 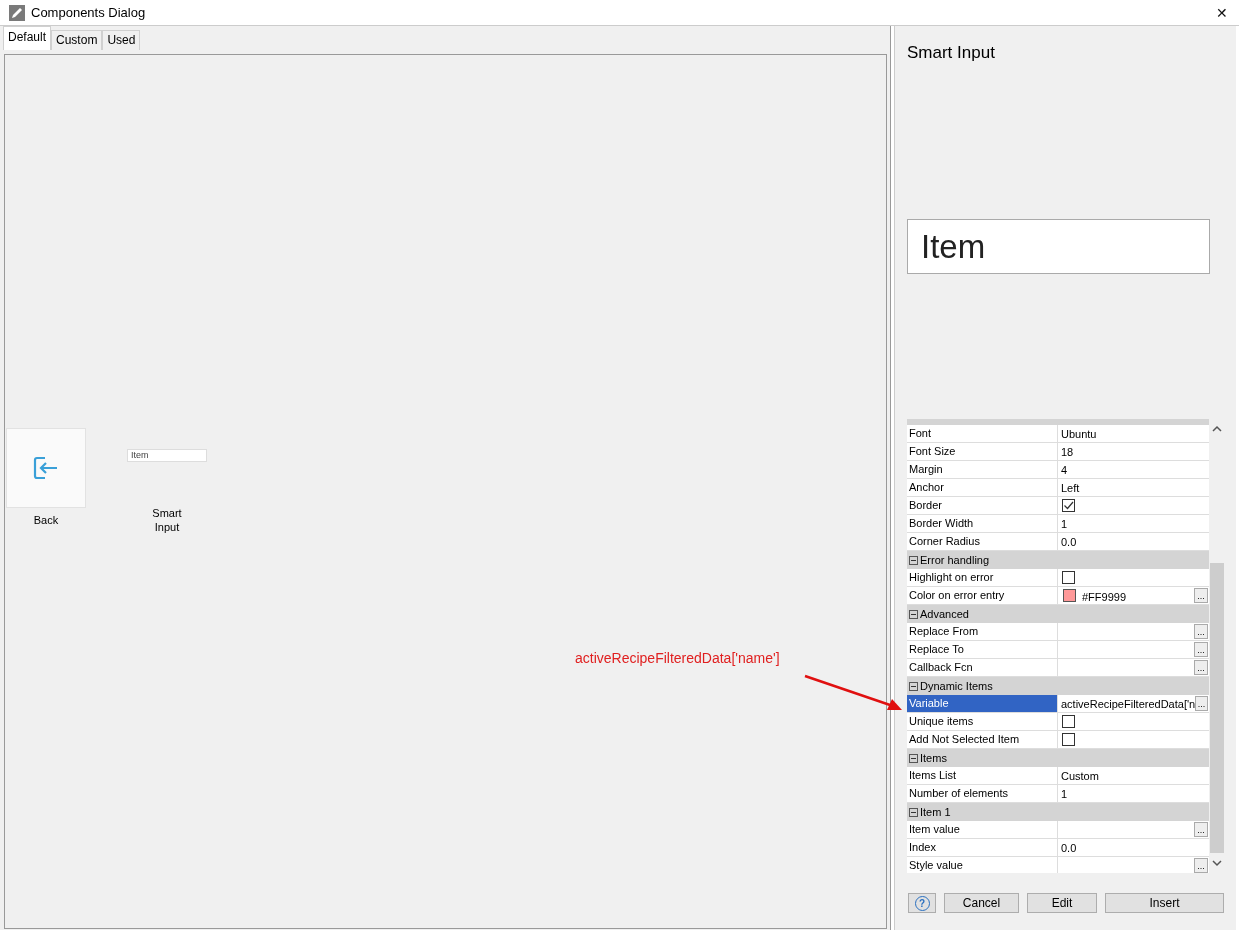 What do you see at coordinates (982, 865) in the screenshot?
I see `property-name: Style value` at bounding box center [982, 865].